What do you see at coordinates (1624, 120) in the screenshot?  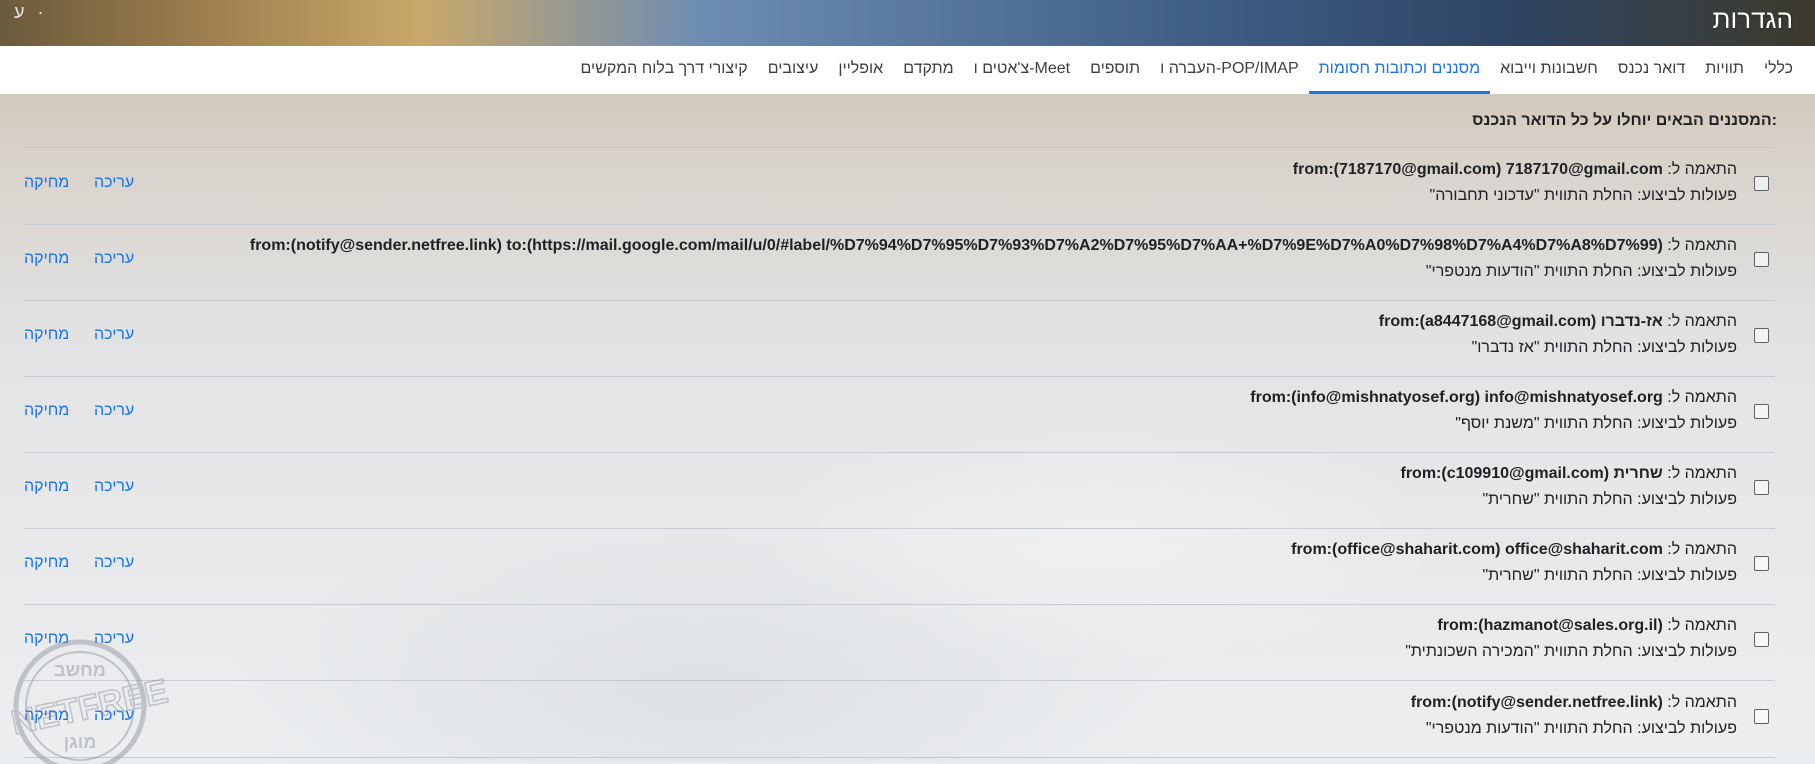 I see `filters-heading: המסננים הבאים יוחלו על כל הדואר הנכנס:` at bounding box center [1624, 120].